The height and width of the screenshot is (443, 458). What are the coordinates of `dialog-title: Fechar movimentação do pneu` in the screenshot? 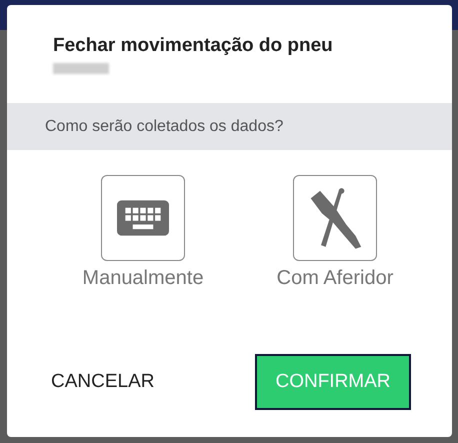 It's located at (193, 46).